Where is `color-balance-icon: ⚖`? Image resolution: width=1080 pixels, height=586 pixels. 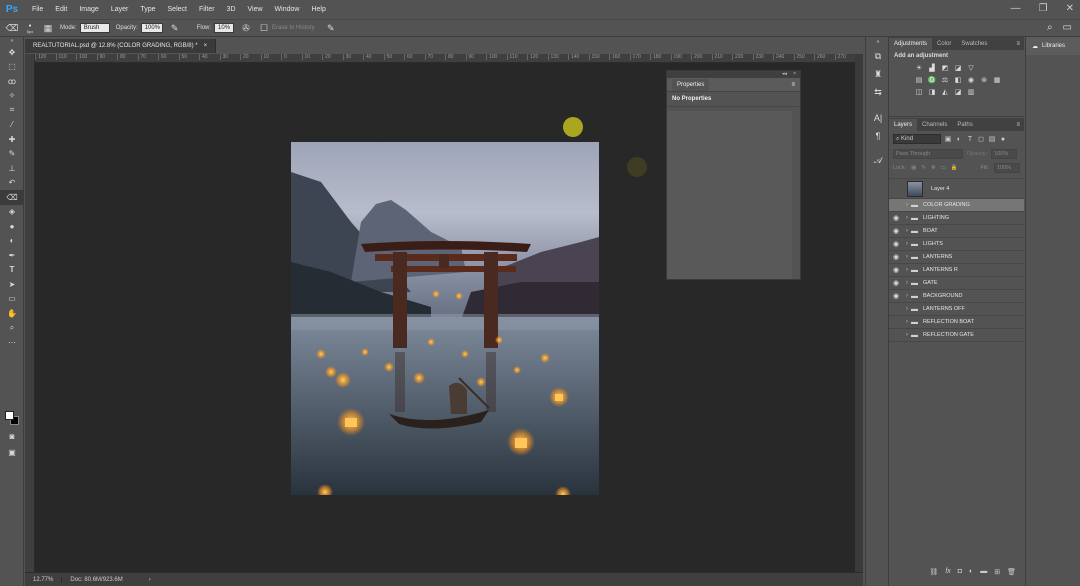 color-balance-icon: ⚖ is located at coordinates (945, 80).